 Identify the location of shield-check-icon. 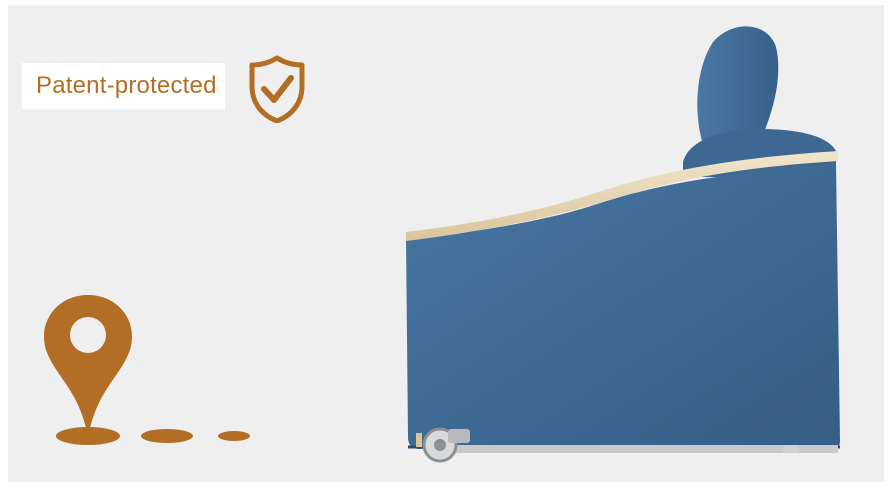
(277, 89).